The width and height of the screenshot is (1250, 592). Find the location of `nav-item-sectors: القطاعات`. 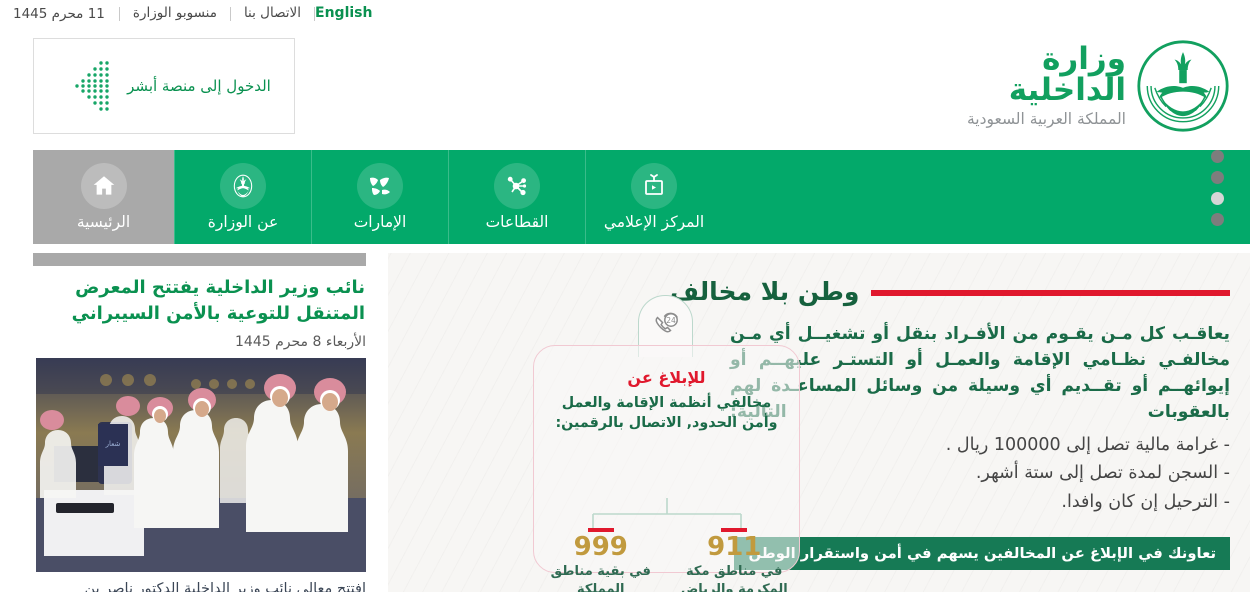

nav-item-sectors: القطاعات is located at coordinates (516, 197).